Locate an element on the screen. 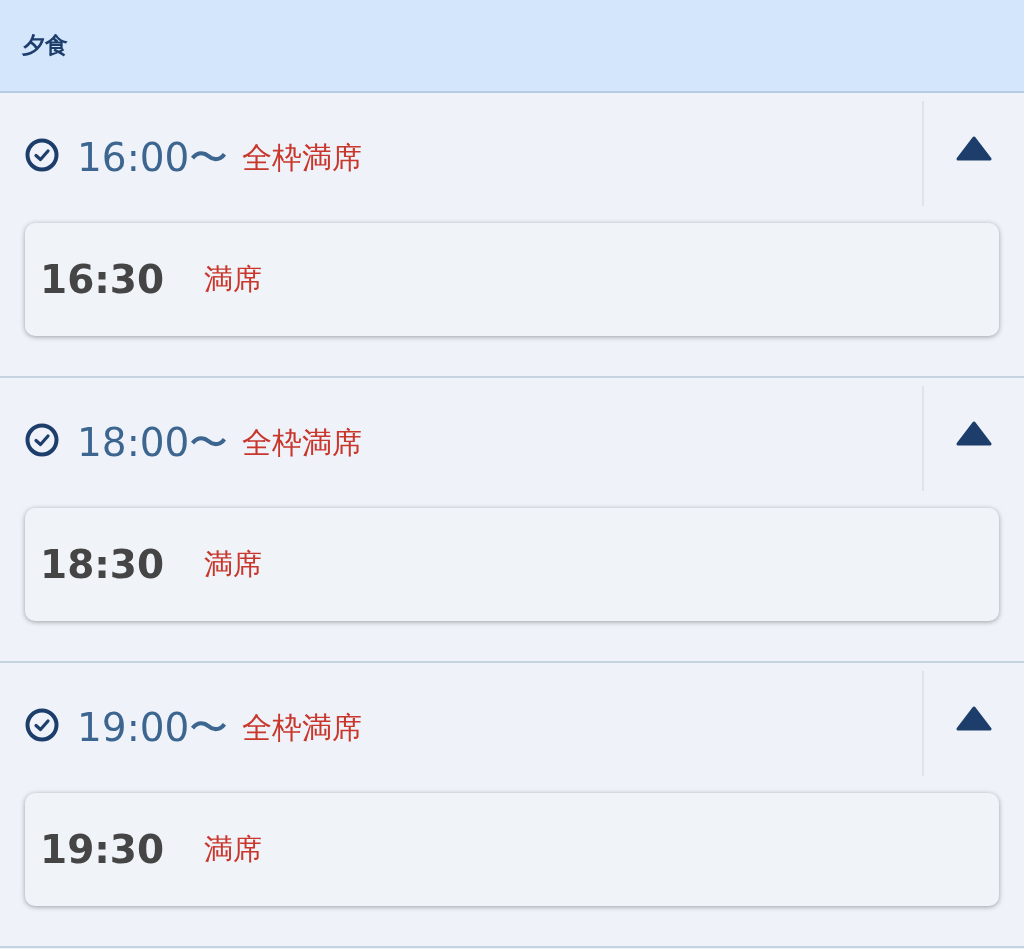 Image resolution: width=1024 pixels, height=949 pixels. slot-time: 16:30 is located at coordinates (102, 279).